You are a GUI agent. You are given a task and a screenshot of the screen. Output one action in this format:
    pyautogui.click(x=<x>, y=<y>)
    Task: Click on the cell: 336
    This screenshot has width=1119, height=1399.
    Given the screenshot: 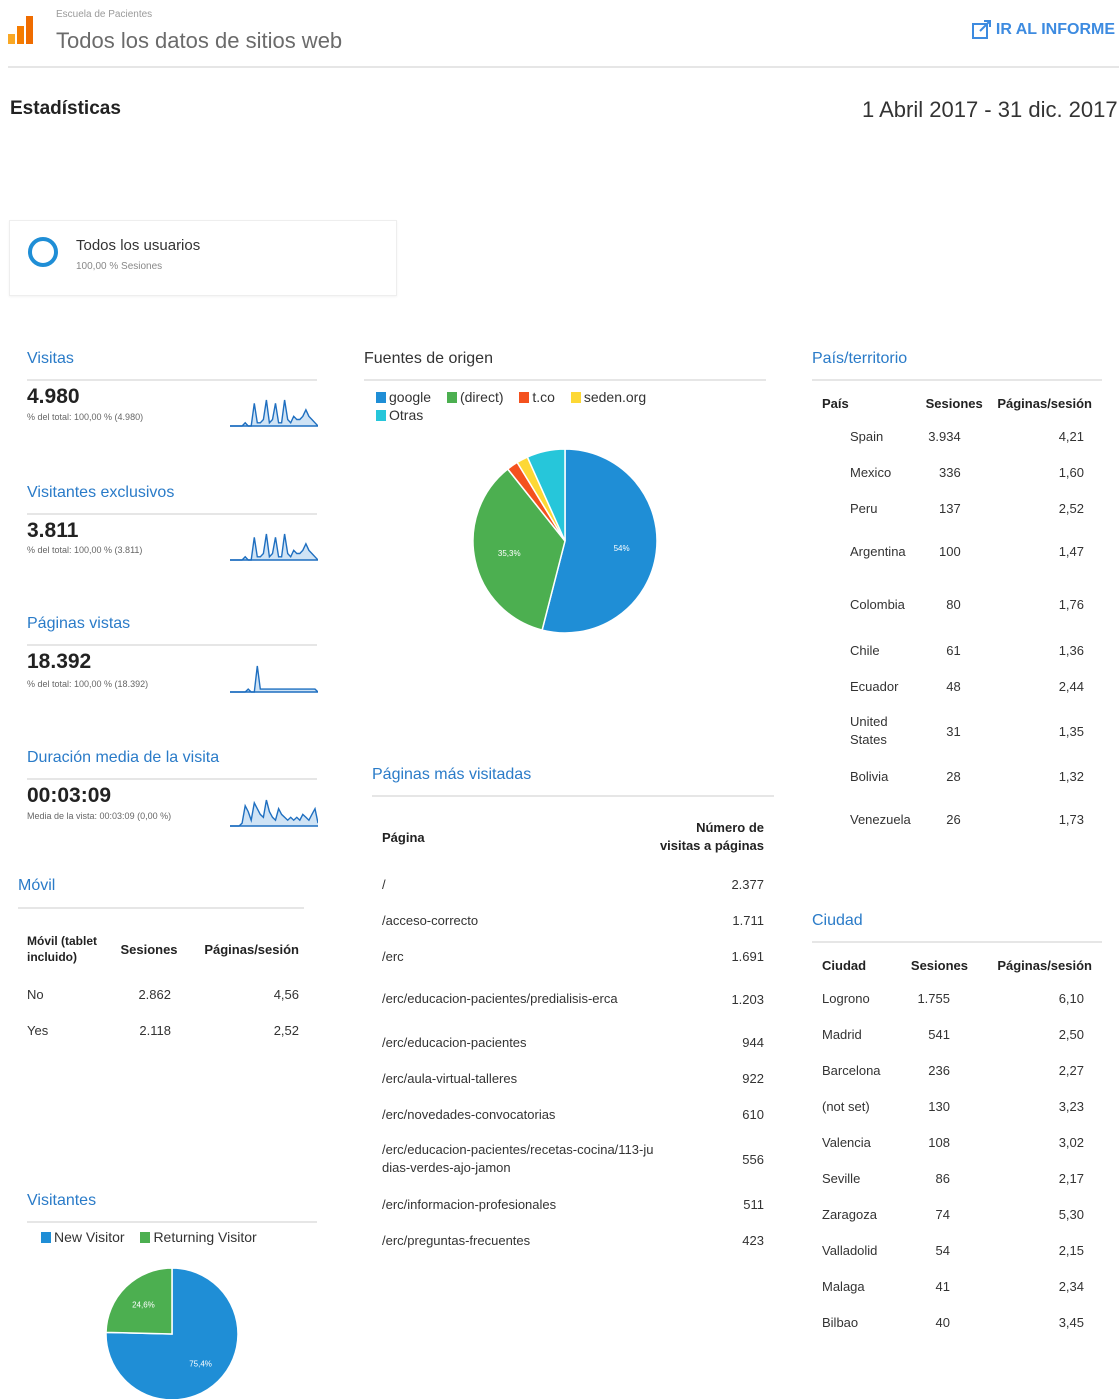 What is the action you would take?
    pyautogui.click(x=950, y=472)
    